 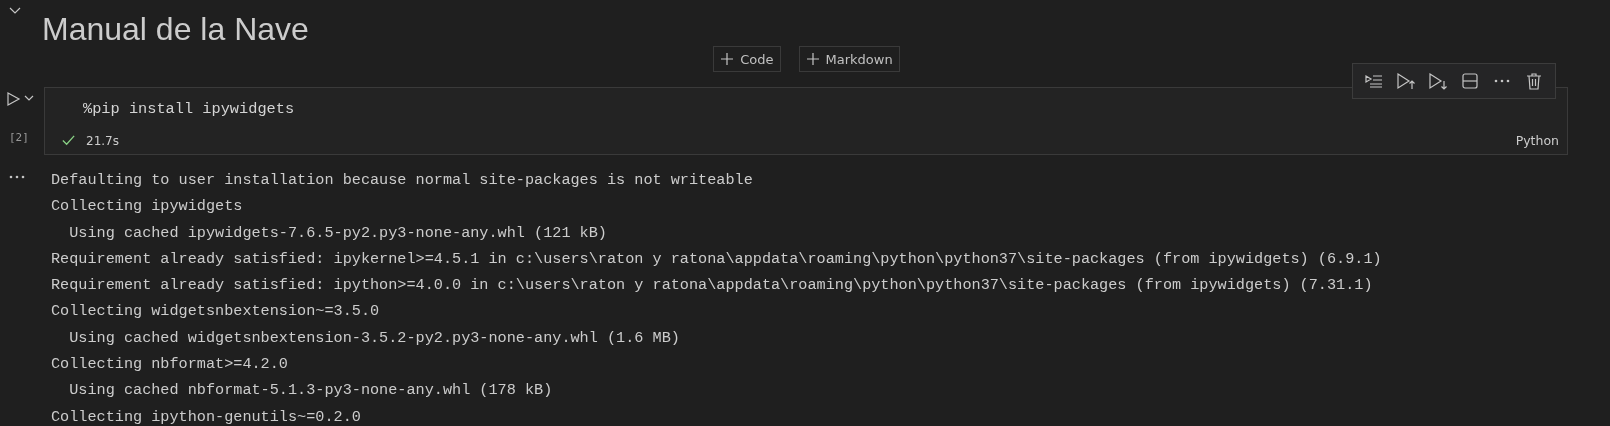 What do you see at coordinates (712, 286) in the screenshot?
I see `output-line: Requirement already satisfied: ipython>=4.0.0 in c:\users\raton y ratona\appdata\roaming\python\python37\site-packages (from ipywidgets) (7.31.1)` at bounding box center [712, 286].